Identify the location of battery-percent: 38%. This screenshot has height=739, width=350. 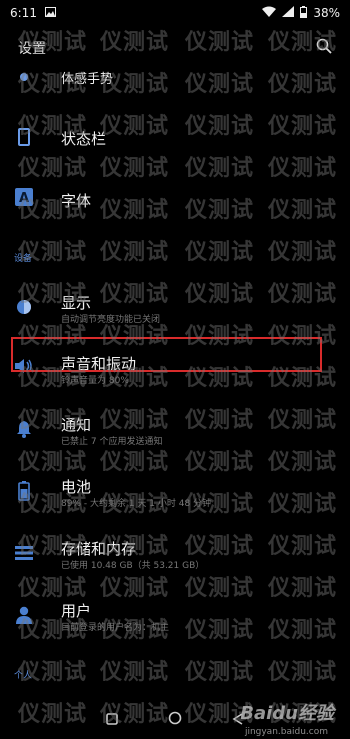
(326, 13).